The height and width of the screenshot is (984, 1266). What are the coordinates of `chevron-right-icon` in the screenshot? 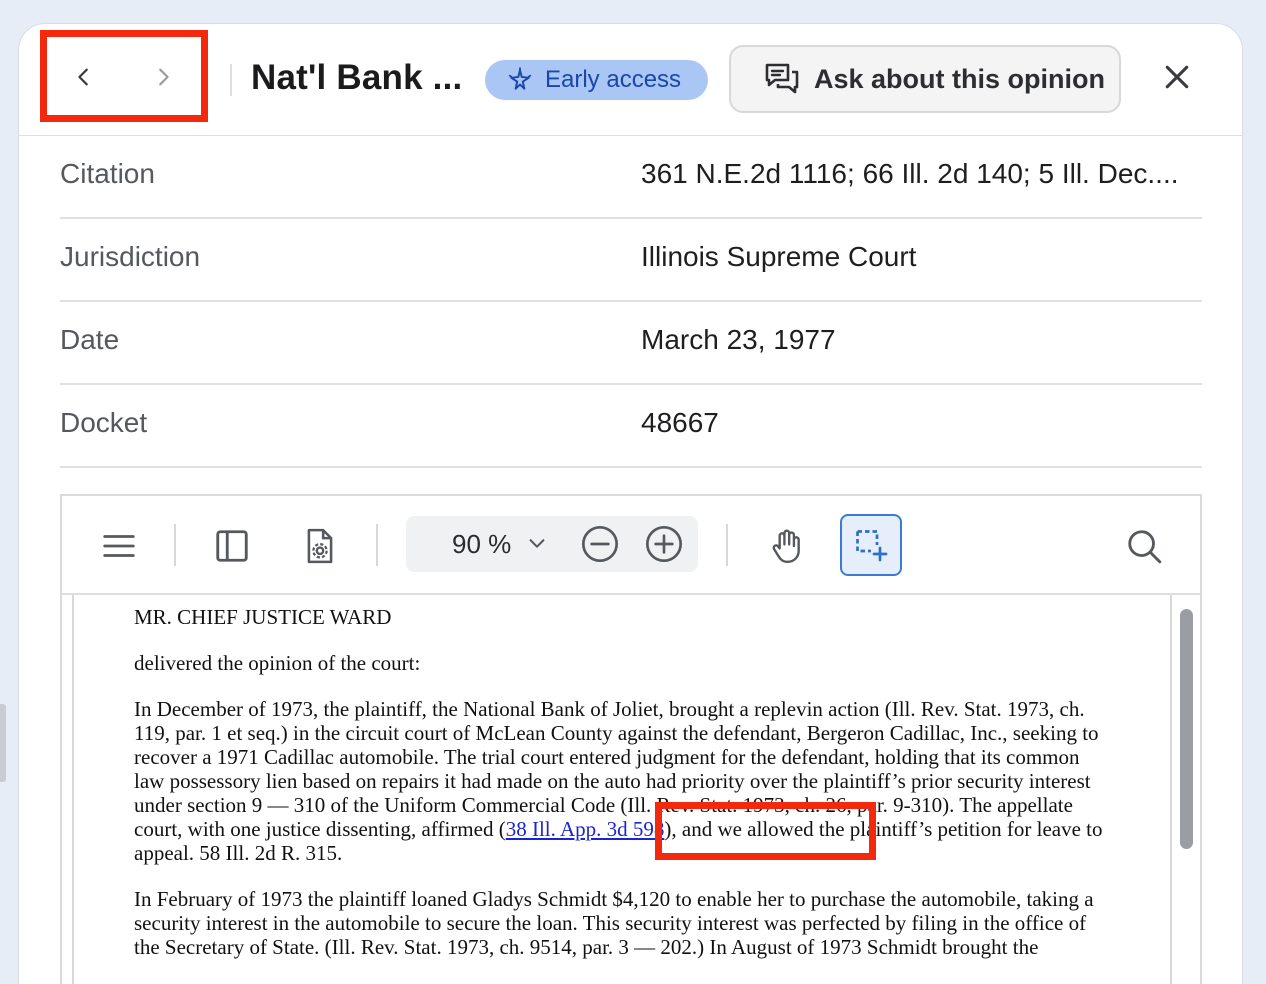 It's located at (164, 77).